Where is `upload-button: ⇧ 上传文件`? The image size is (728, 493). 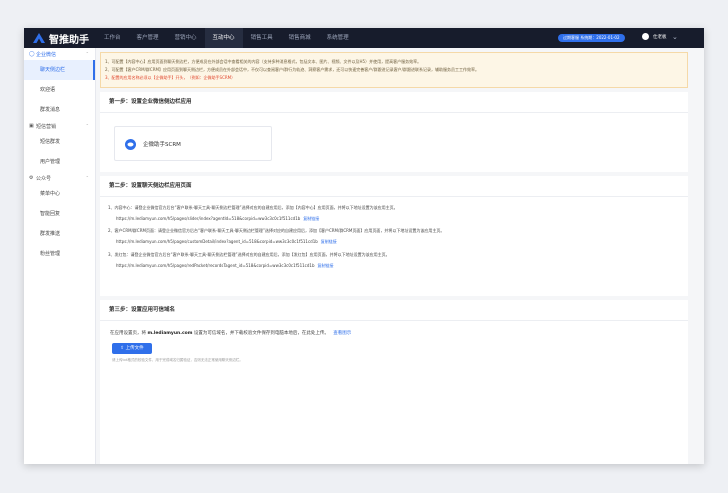
upload-button: ⇧ 上传文件 is located at coordinates (132, 348).